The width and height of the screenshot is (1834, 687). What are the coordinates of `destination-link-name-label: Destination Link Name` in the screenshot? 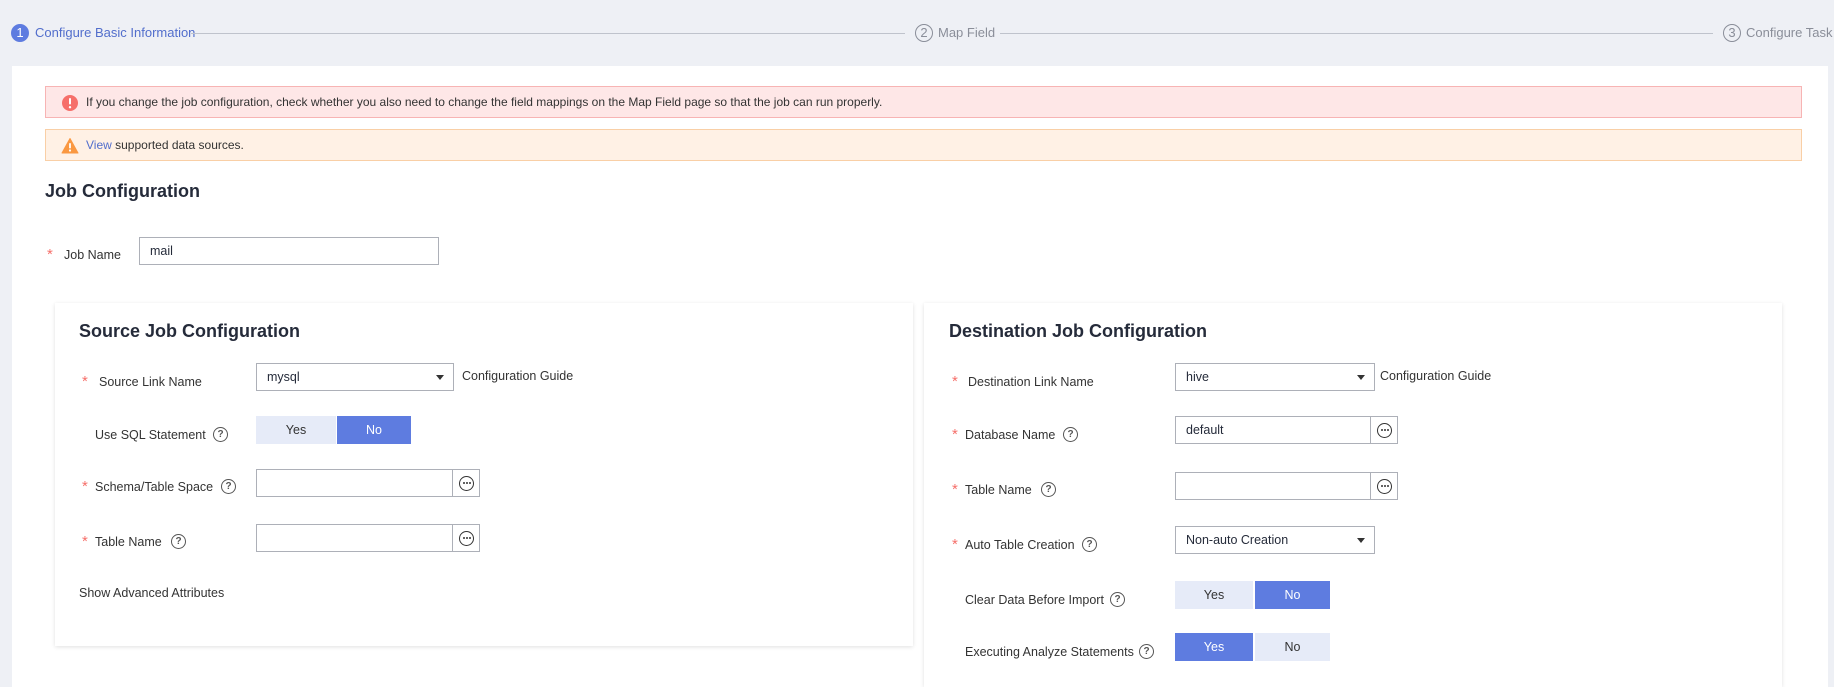 It's located at (1031, 382).